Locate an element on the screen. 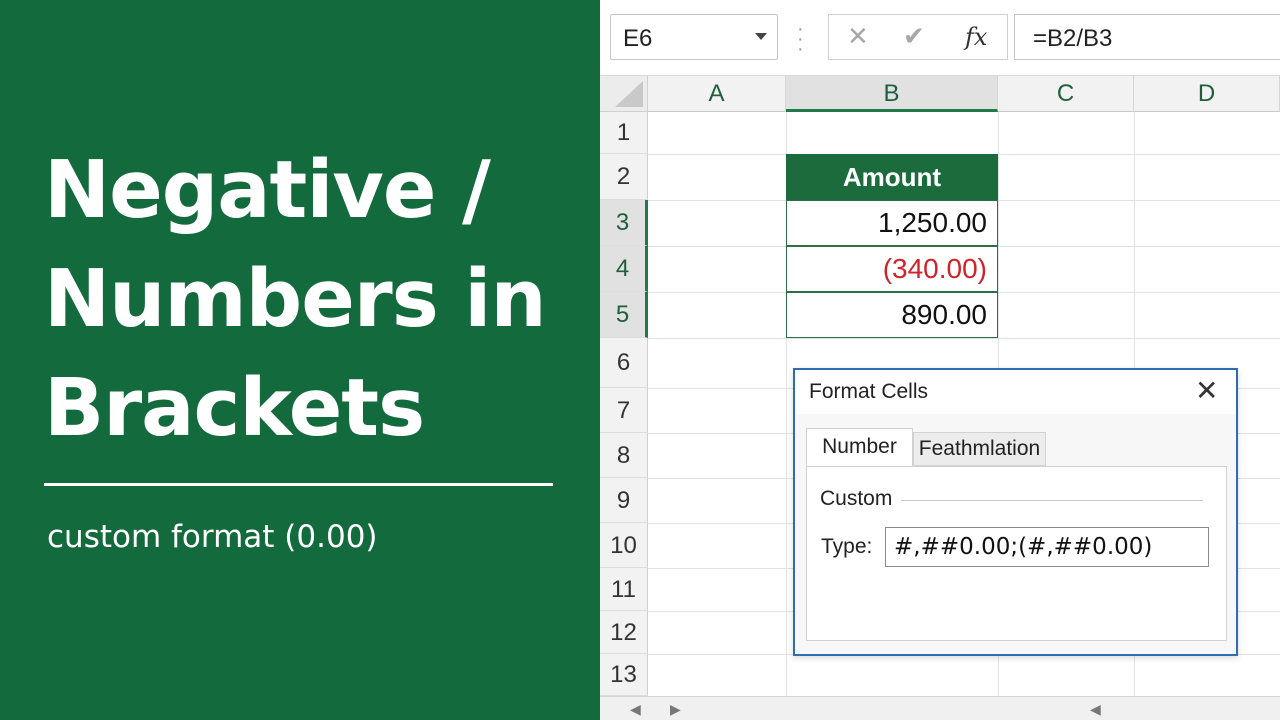 This screenshot has height=720, width=1280. category-label: Custom is located at coordinates (856, 498).